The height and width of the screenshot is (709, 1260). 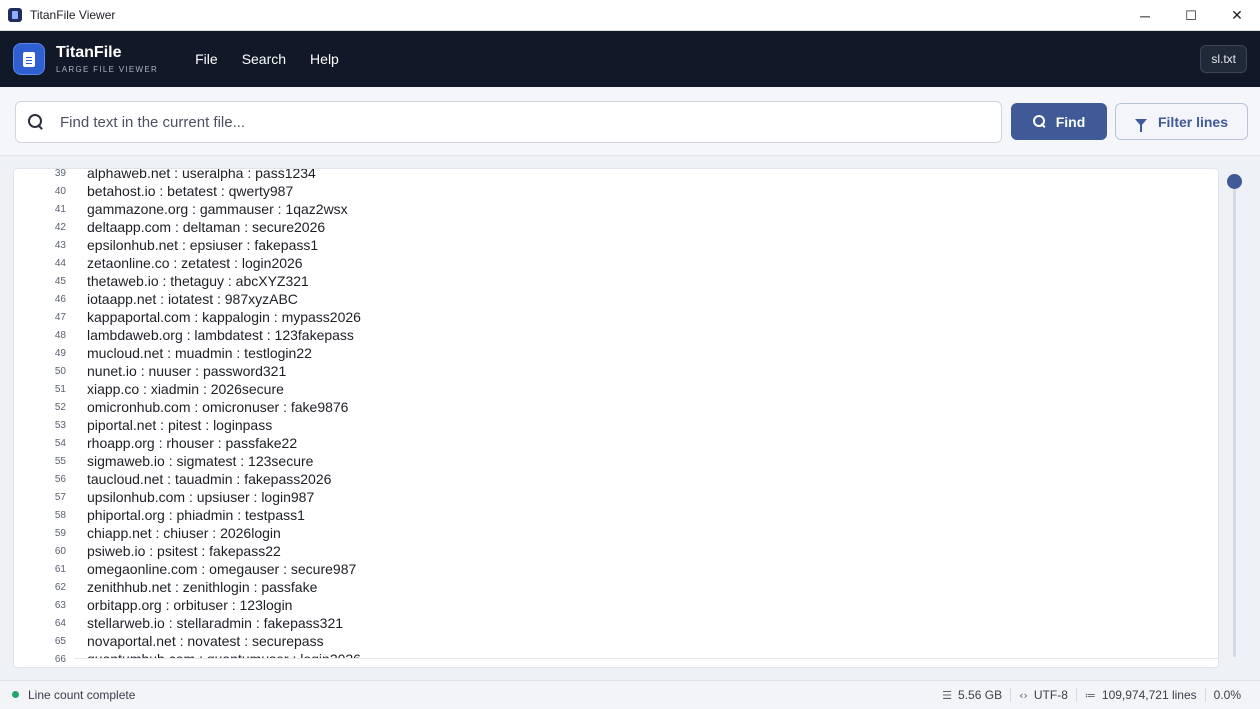 I want to click on file-line: 49 mucloud.net : muadmin : testlogin22, so click(x=616, y=353).